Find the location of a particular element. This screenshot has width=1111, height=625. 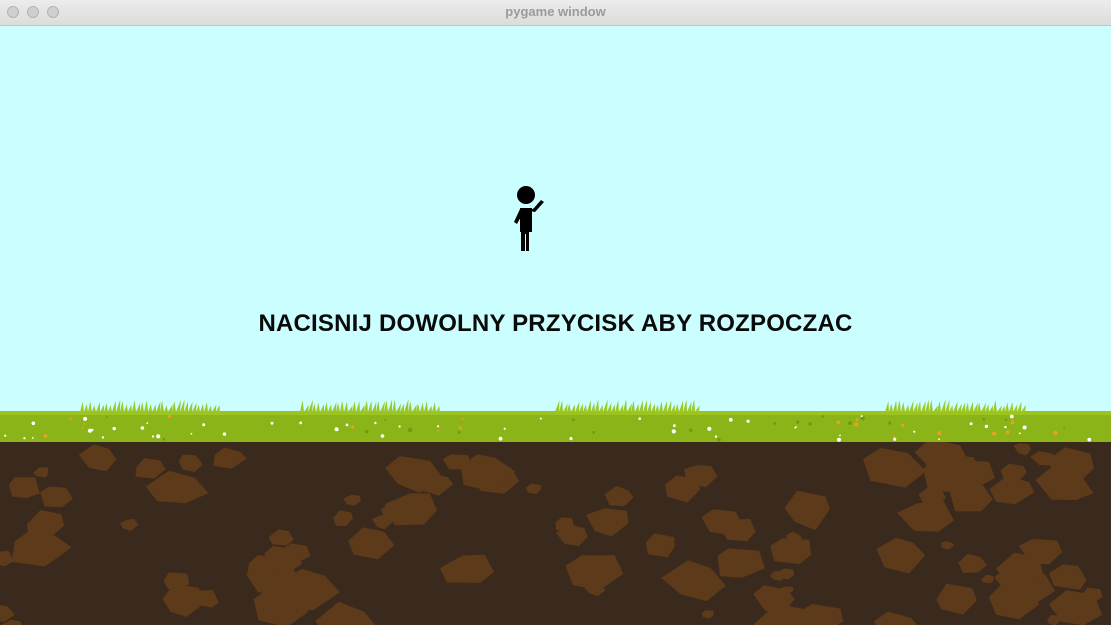

start-prompt: NACISNIJ DOWOLNY PRZYCISK ABY ROZPOCZAC is located at coordinates (555, 323).